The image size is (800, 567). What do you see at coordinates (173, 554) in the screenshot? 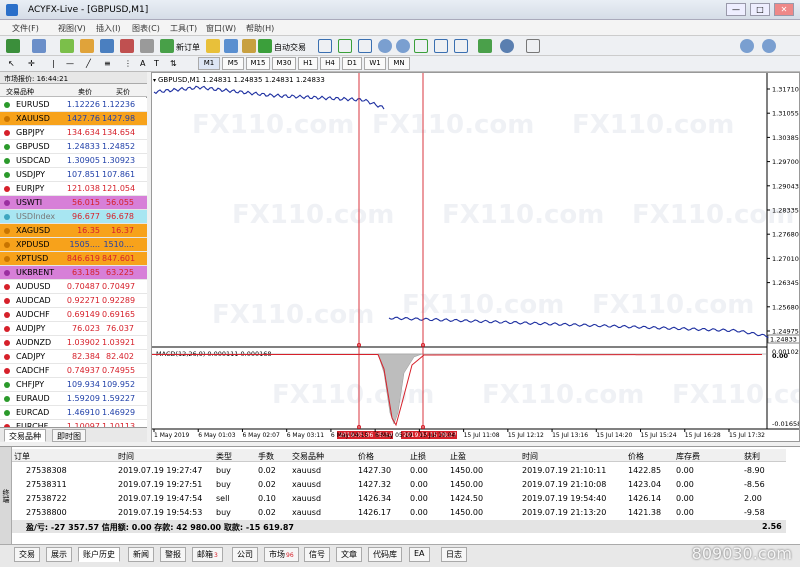
I see `terminal-tab: 警报` at bounding box center [173, 554].